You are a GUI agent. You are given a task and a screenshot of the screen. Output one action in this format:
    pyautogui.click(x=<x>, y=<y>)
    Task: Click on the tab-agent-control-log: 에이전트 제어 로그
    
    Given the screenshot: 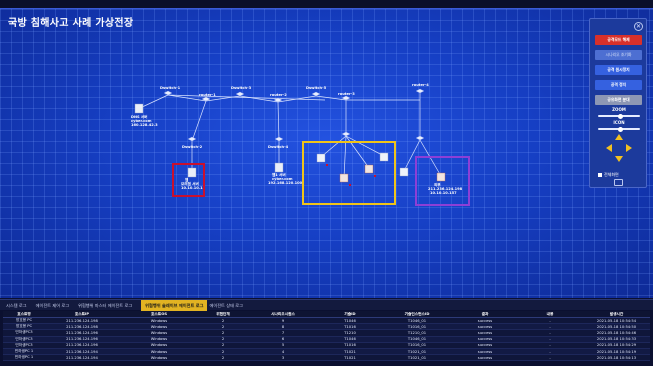 What is the action you would take?
    pyautogui.click(x=56, y=305)
    